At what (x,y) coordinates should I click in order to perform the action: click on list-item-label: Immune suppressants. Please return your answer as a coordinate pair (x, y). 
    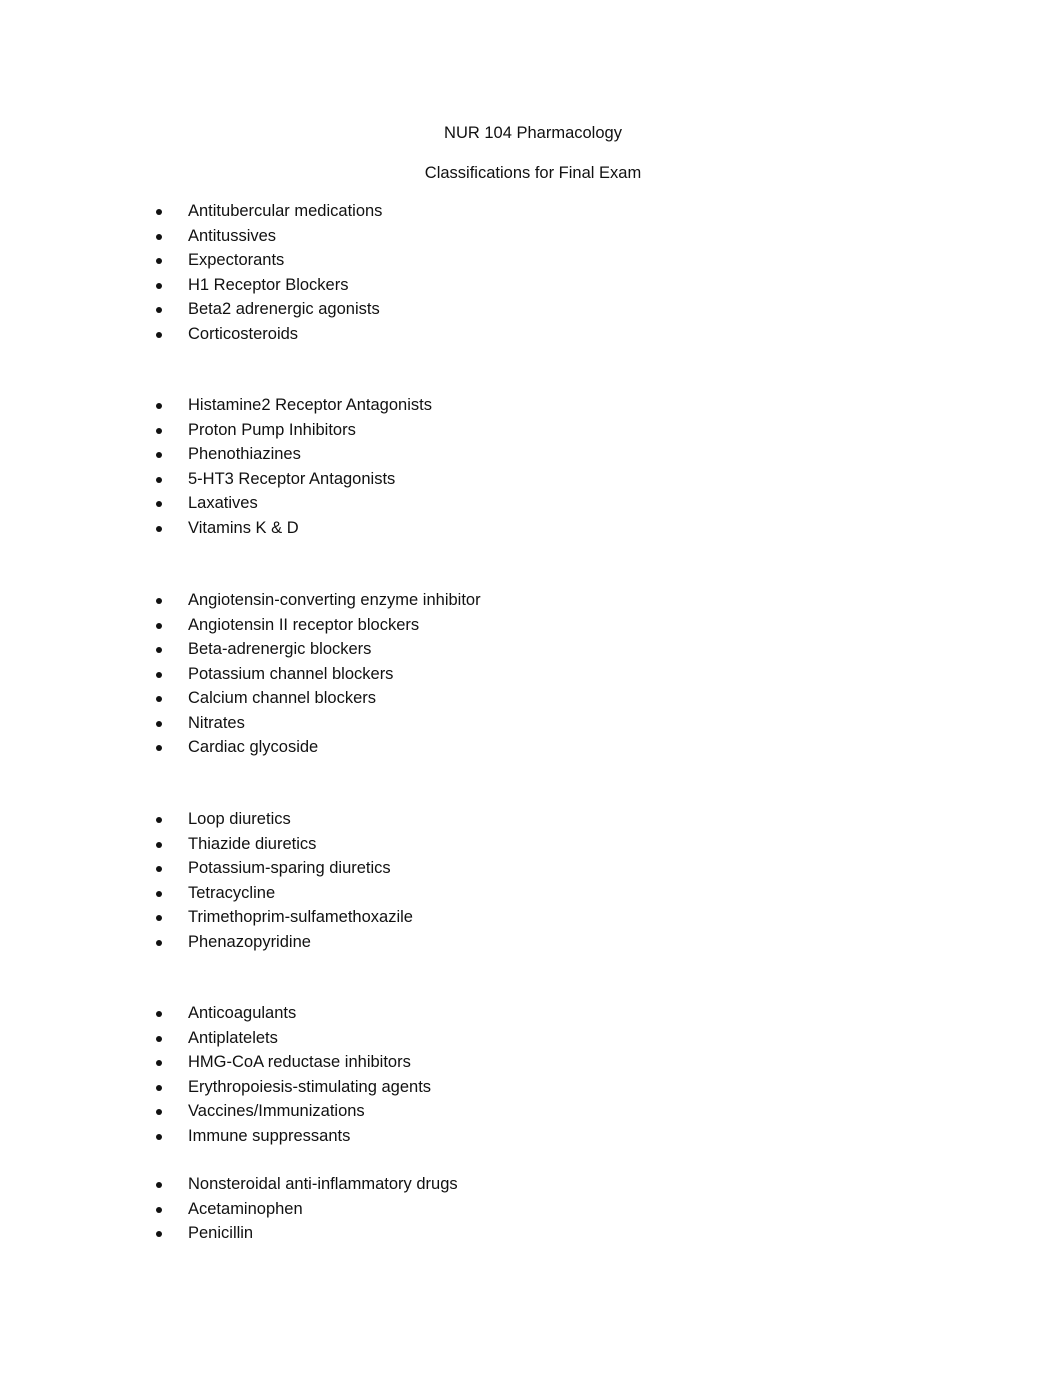
    Looking at the image, I should click on (269, 1135).